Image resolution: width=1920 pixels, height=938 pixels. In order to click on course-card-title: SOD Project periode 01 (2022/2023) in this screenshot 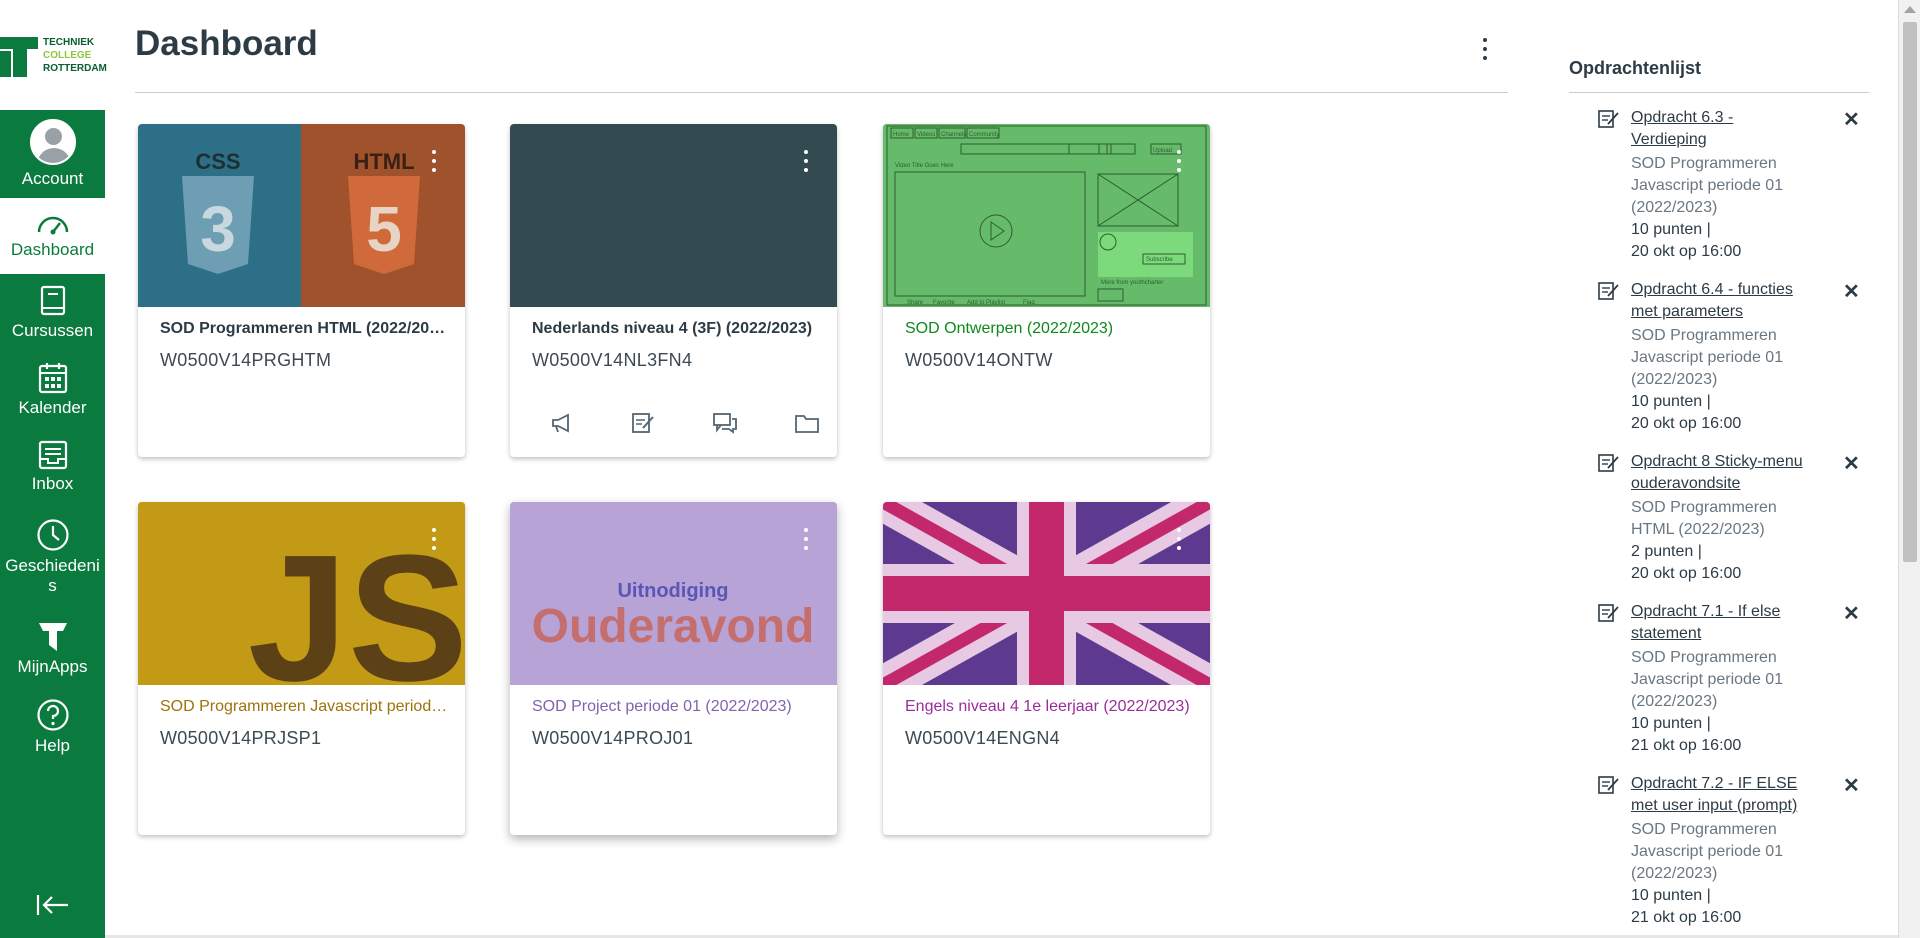, I will do `click(677, 707)`.